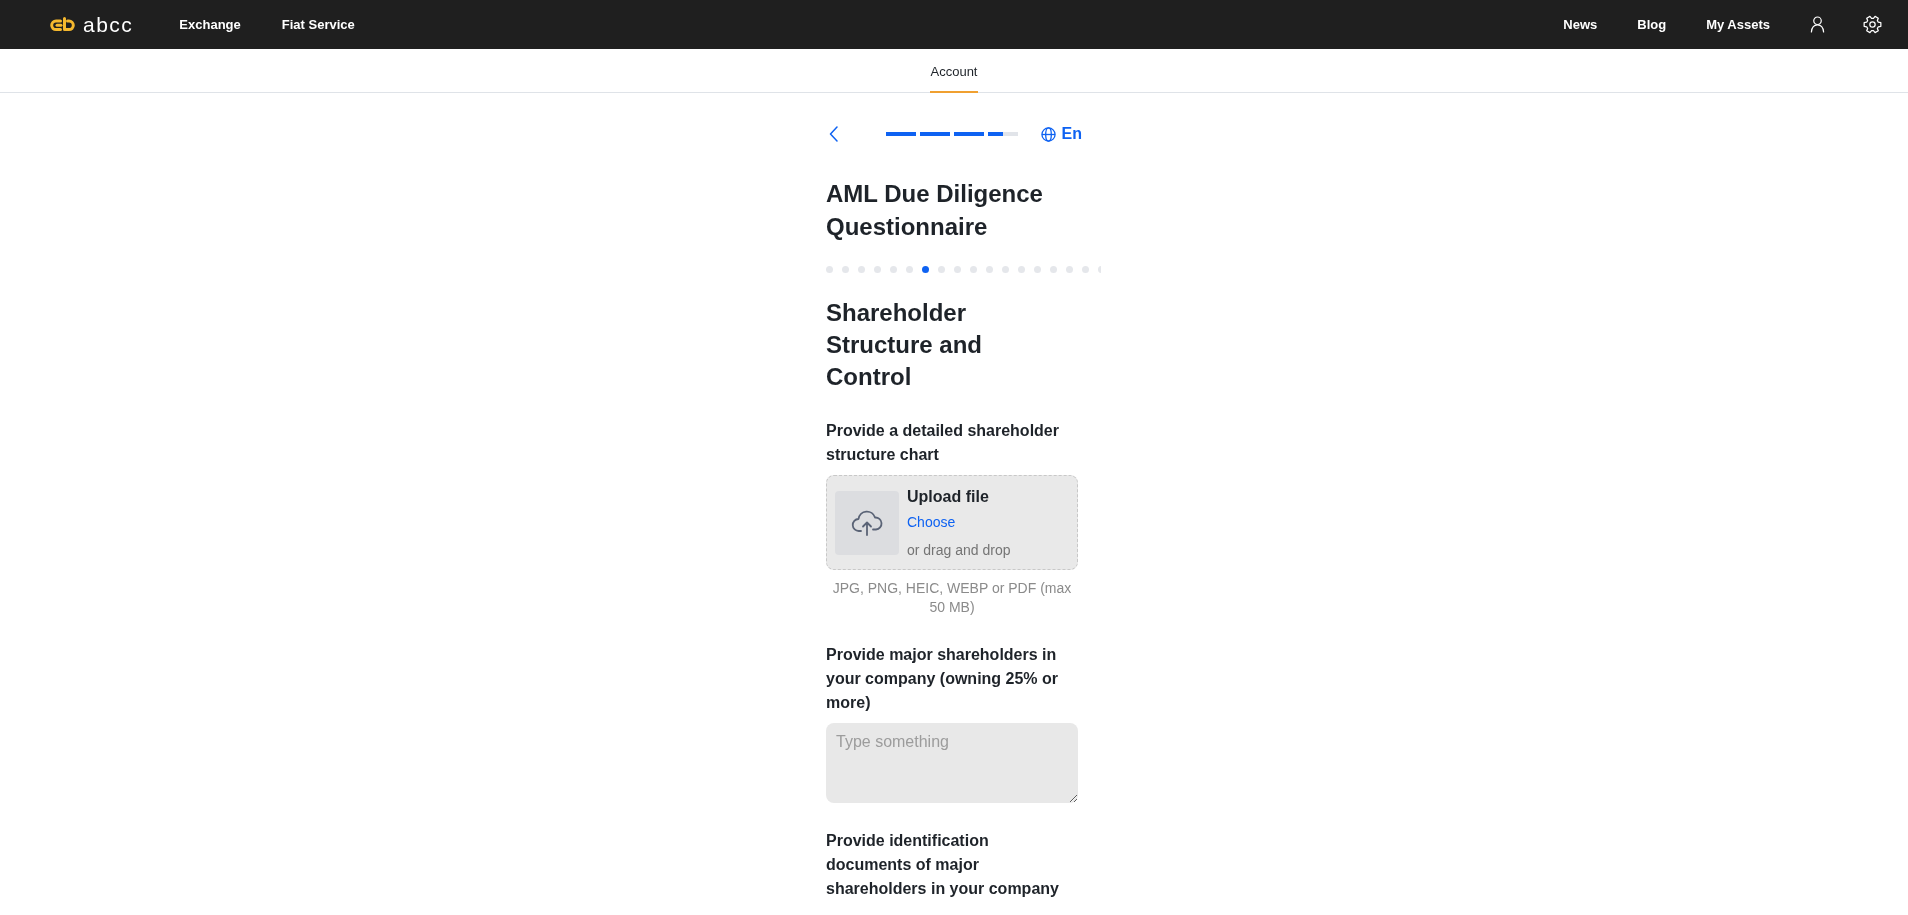 The height and width of the screenshot is (915, 1908). I want to click on question-label: Provide identification documents of major shareholders in your company, so click(943, 865).